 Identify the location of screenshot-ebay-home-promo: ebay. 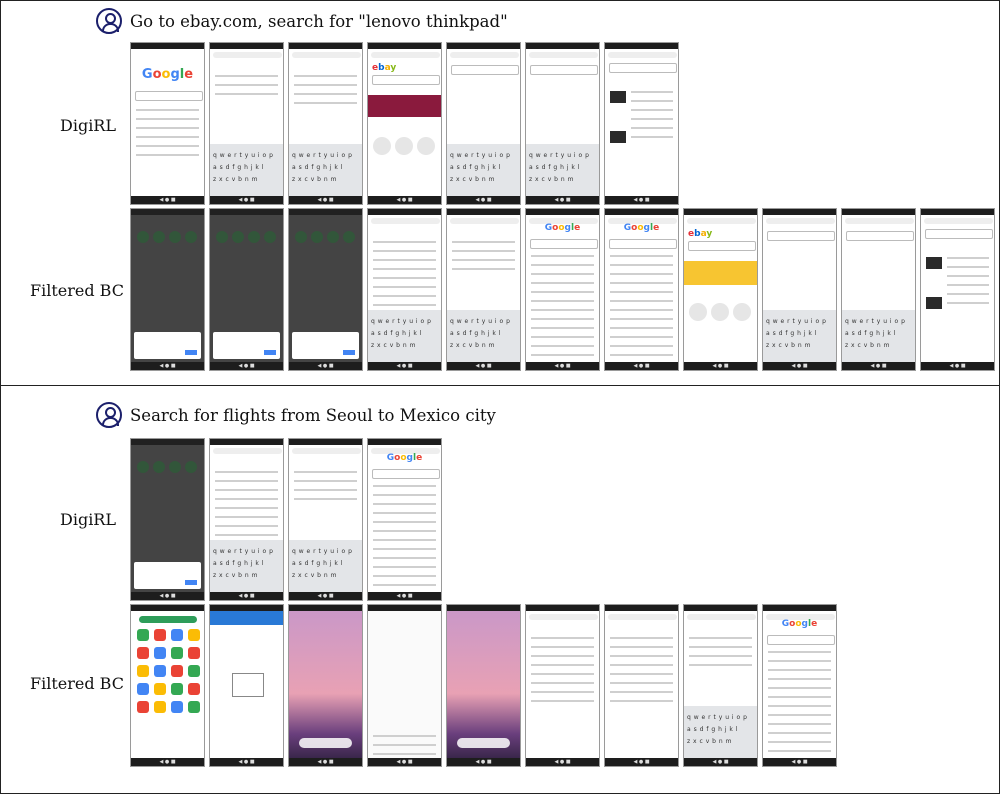
(404, 123).